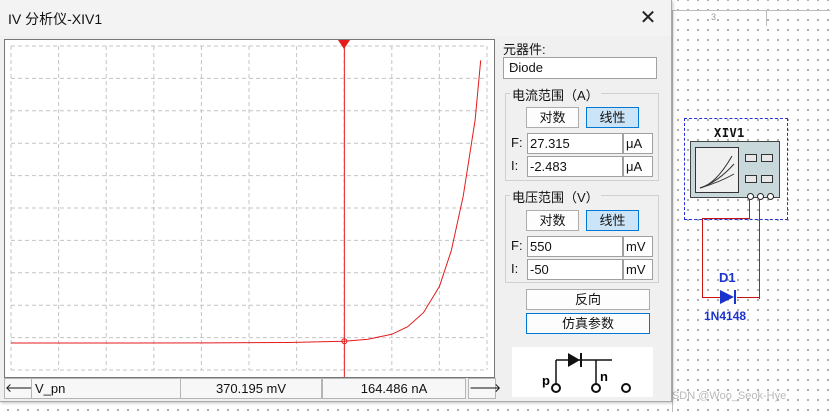  I want to click on terminal-n-label: n, so click(604, 376).